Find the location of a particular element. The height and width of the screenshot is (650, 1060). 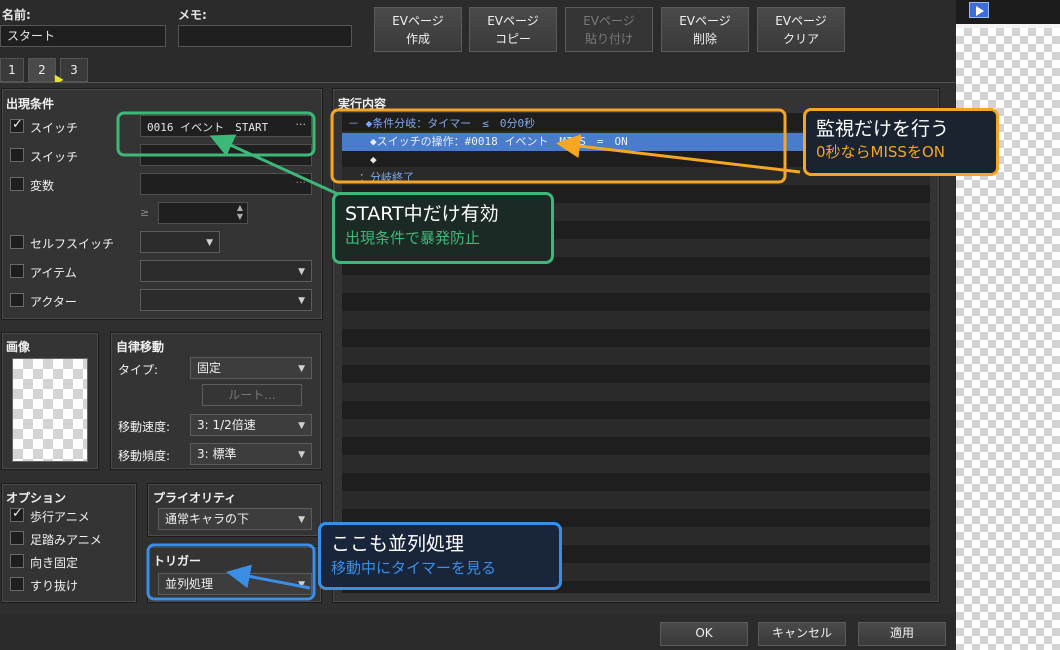

blue-highlight-box is located at coordinates (231, 572).